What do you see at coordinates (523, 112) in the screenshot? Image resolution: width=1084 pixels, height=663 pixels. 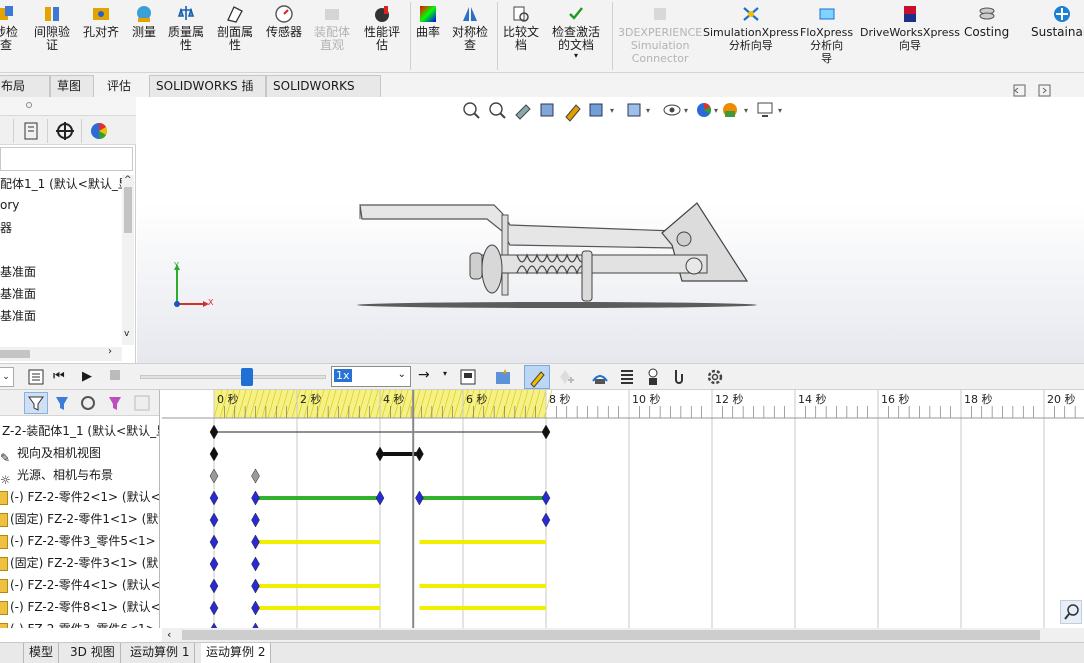 I see `previous-view-icon` at bounding box center [523, 112].